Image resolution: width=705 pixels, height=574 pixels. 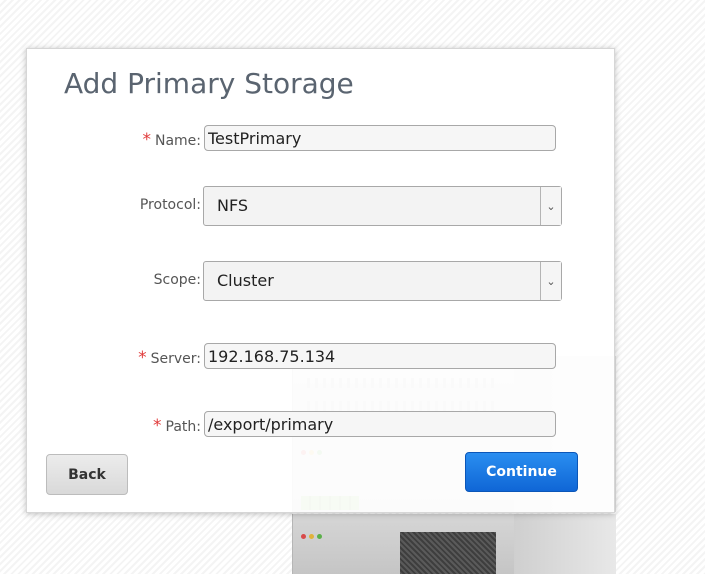 I want to click on path-label-wrap: * Path:, so click(x=177, y=426).